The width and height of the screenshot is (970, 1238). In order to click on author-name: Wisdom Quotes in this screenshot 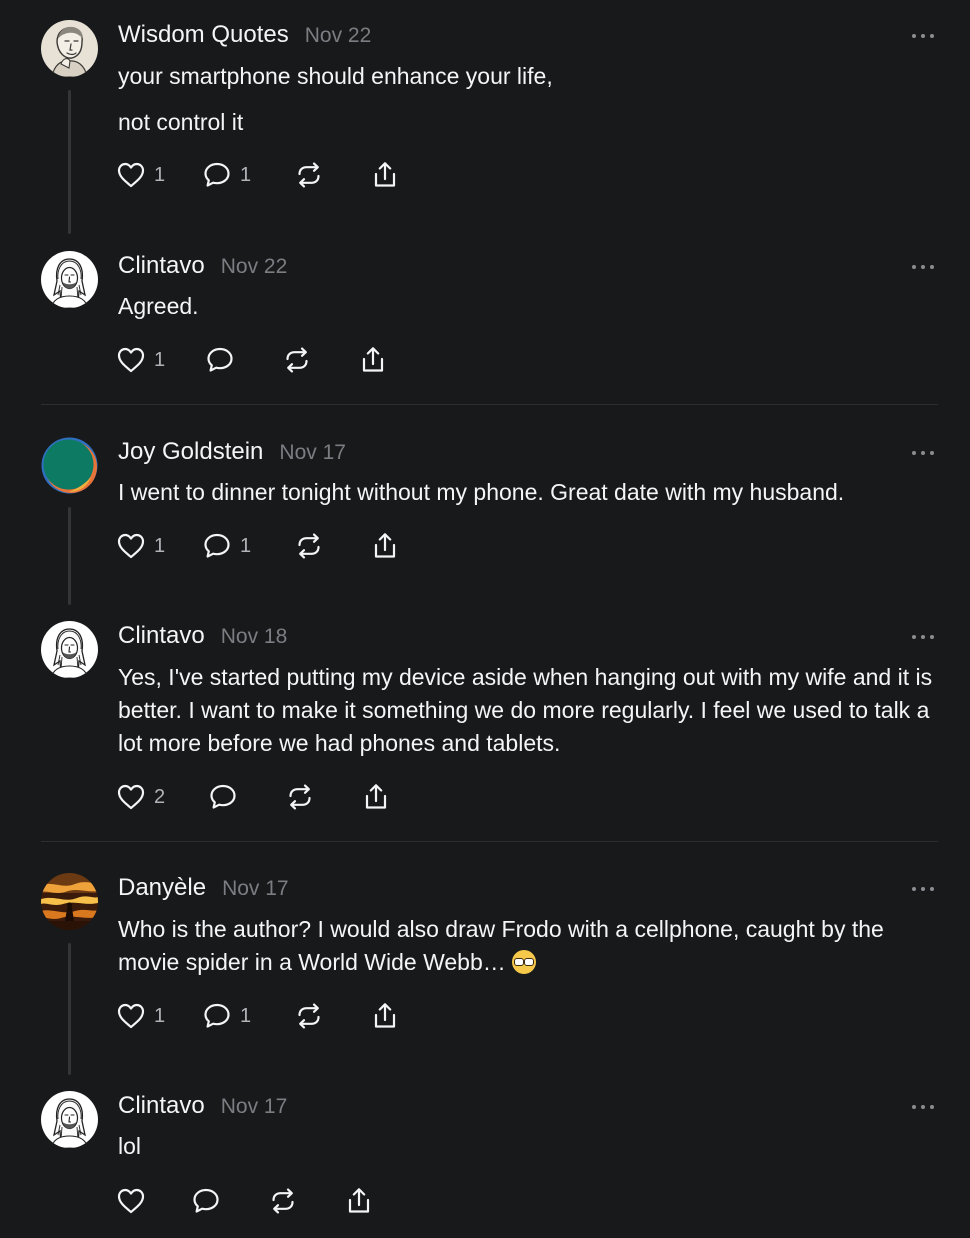, I will do `click(203, 35)`.